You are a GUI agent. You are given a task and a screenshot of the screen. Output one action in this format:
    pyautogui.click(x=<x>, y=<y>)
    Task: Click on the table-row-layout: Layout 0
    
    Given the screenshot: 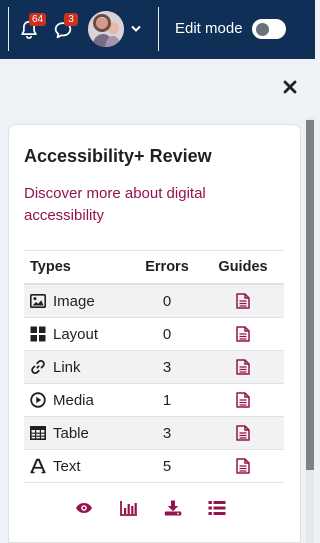 What is the action you would take?
    pyautogui.click(x=154, y=334)
    